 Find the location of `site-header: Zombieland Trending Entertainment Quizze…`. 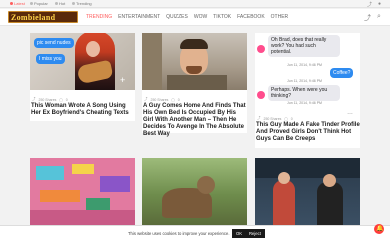

site-header: Zombieland Trending Entertainment Quizze… is located at coordinates (195, 17).